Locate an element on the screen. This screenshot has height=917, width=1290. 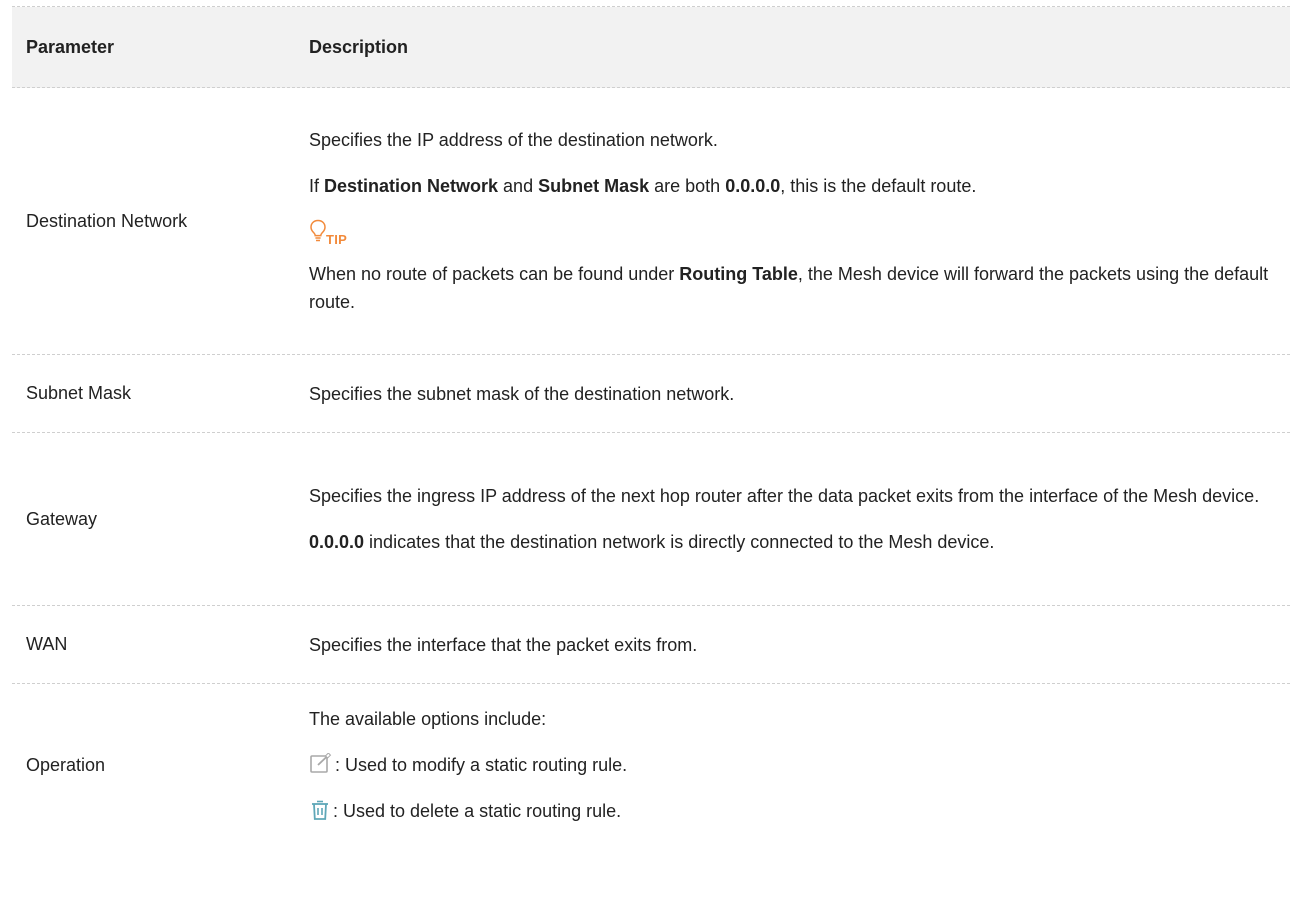
param-wan: WAN is located at coordinates (47, 644).